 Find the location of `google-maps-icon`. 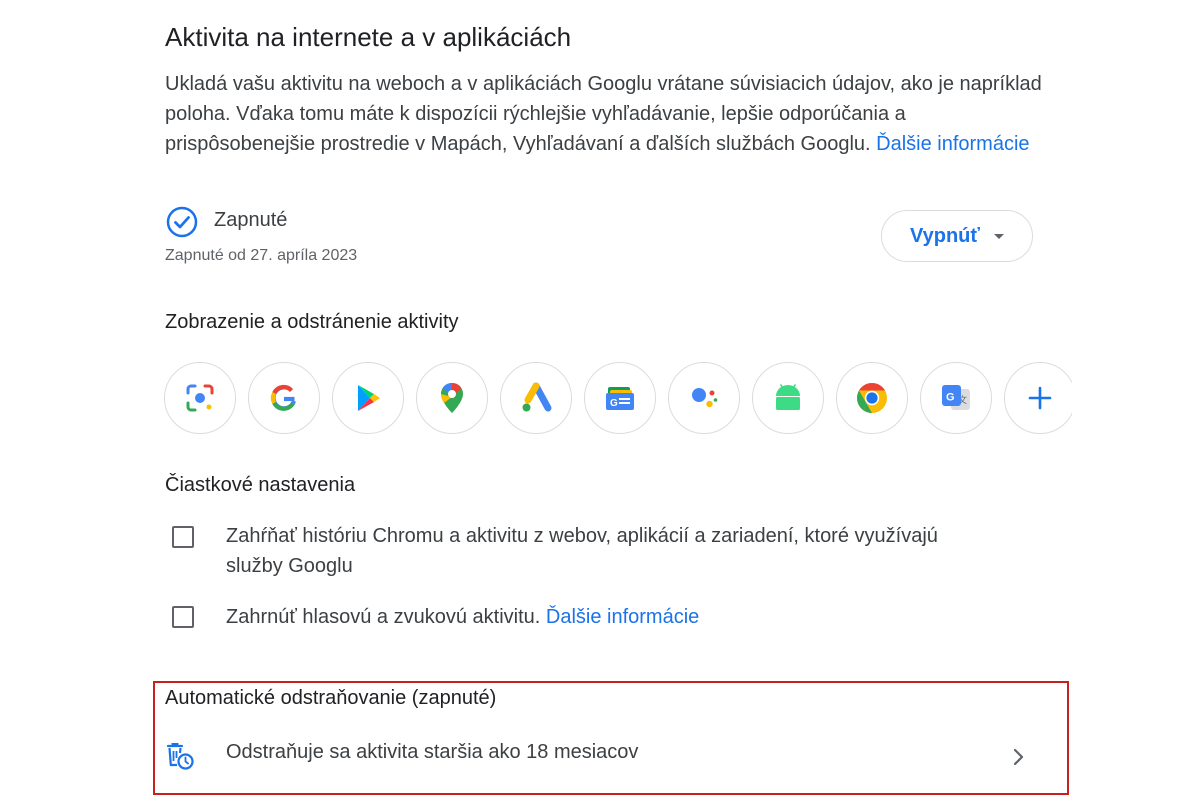

google-maps-icon is located at coordinates (452, 398).